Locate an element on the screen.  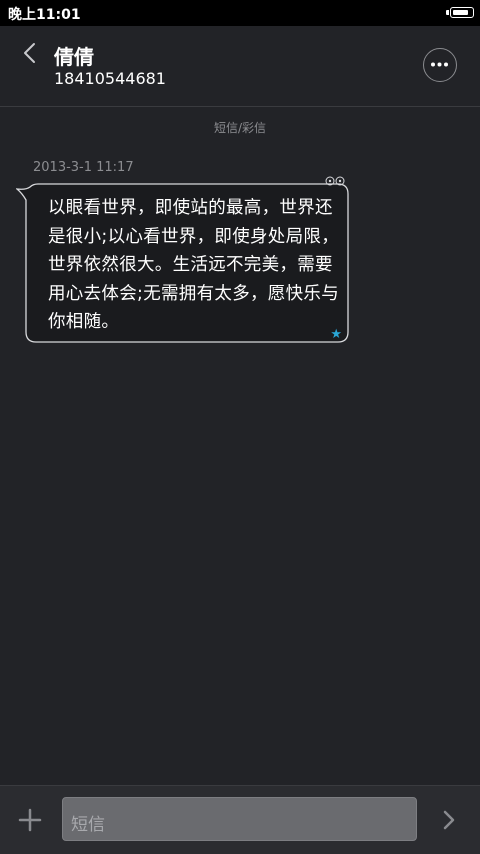
chevron-left-icon is located at coordinates (29, 53).